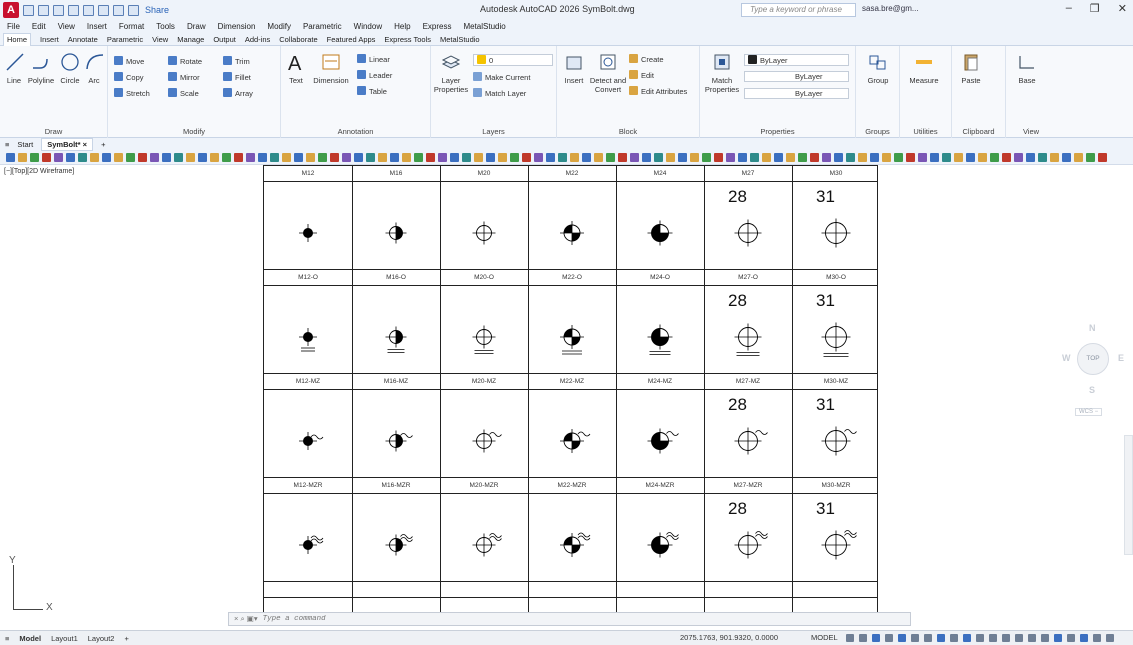  What do you see at coordinates (236, 61) in the screenshot?
I see `trim-tool: Trim` at bounding box center [236, 61].